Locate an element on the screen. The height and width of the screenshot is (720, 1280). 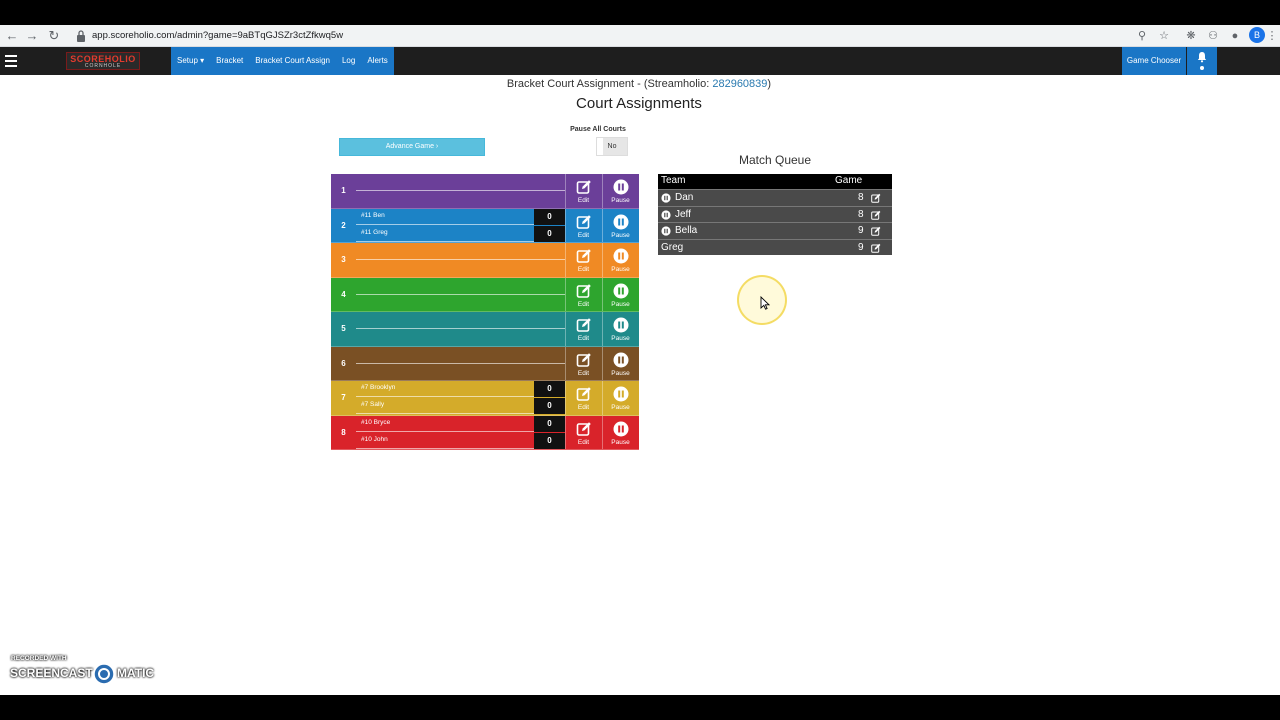
edit-label: Edit is located at coordinates (583, 269).